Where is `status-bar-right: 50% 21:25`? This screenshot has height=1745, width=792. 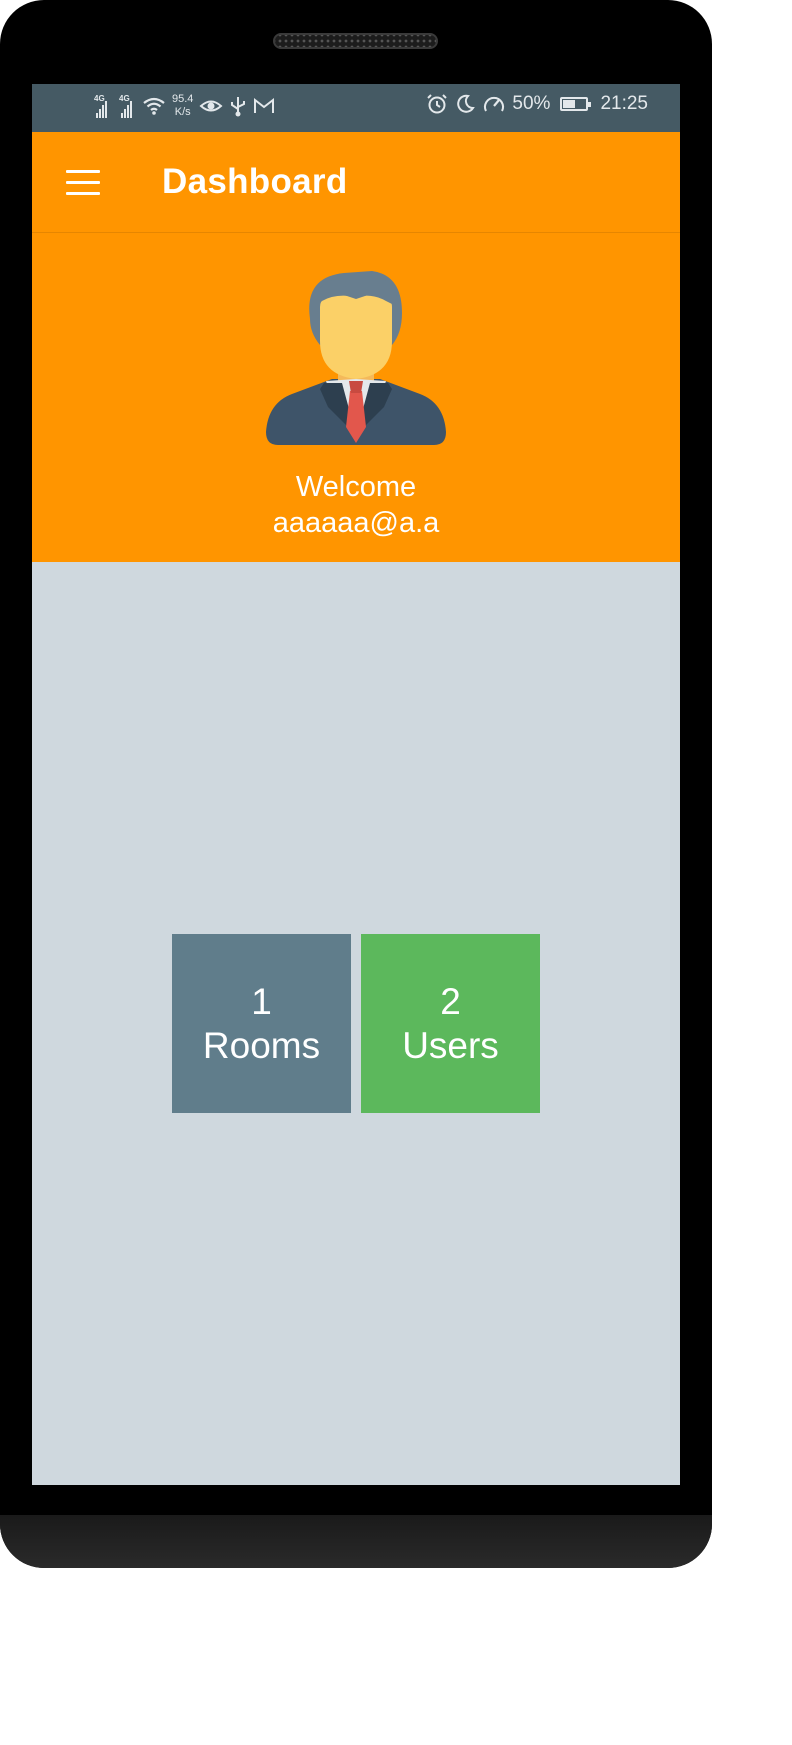 status-bar-right: 50% 21:25 is located at coordinates (537, 104).